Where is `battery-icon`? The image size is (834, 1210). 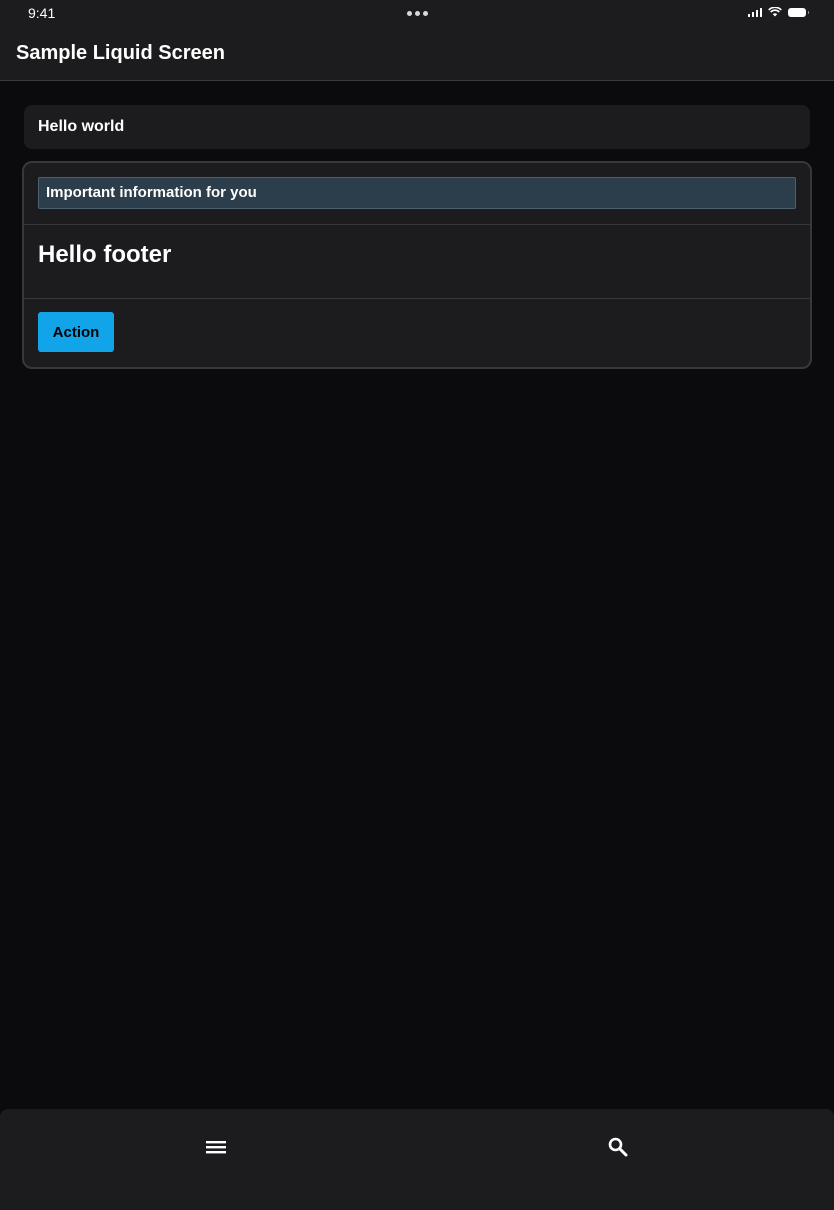 battery-icon is located at coordinates (798, 12).